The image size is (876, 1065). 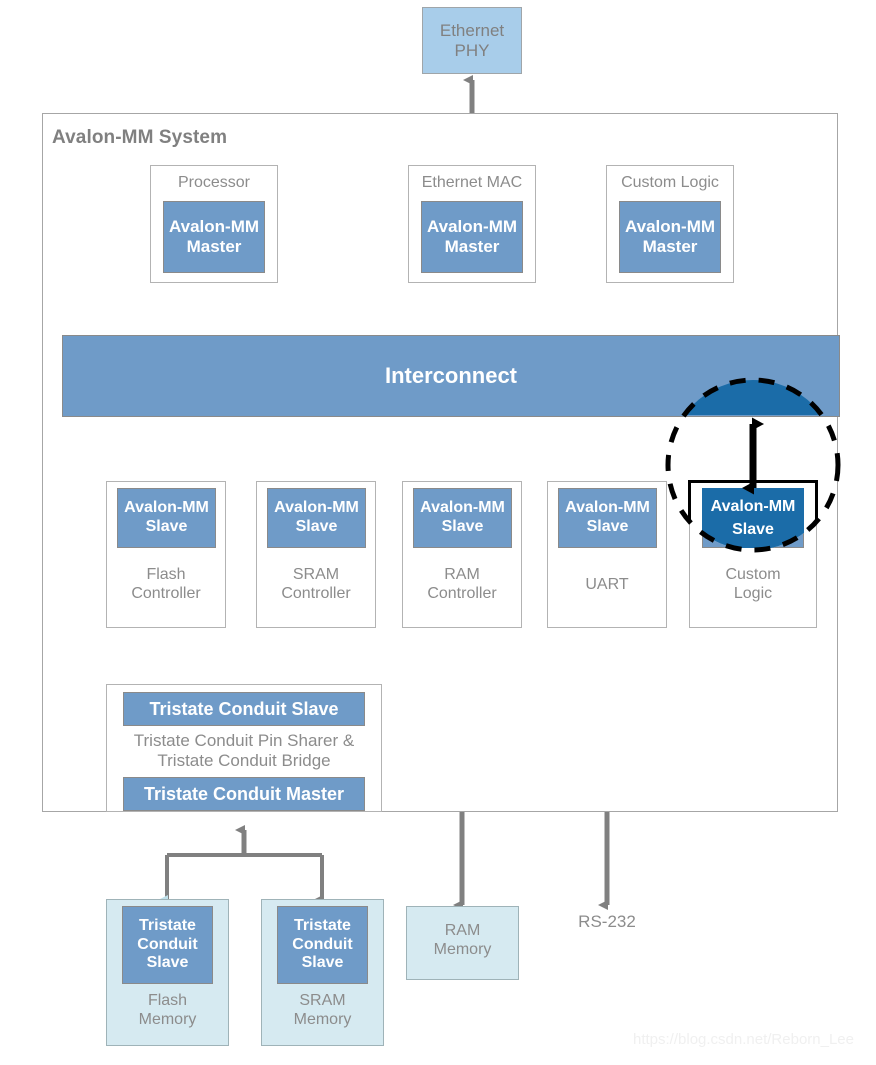 I want to click on memory-unit-label-flash: Flash Memory, so click(x=167, y=1010).